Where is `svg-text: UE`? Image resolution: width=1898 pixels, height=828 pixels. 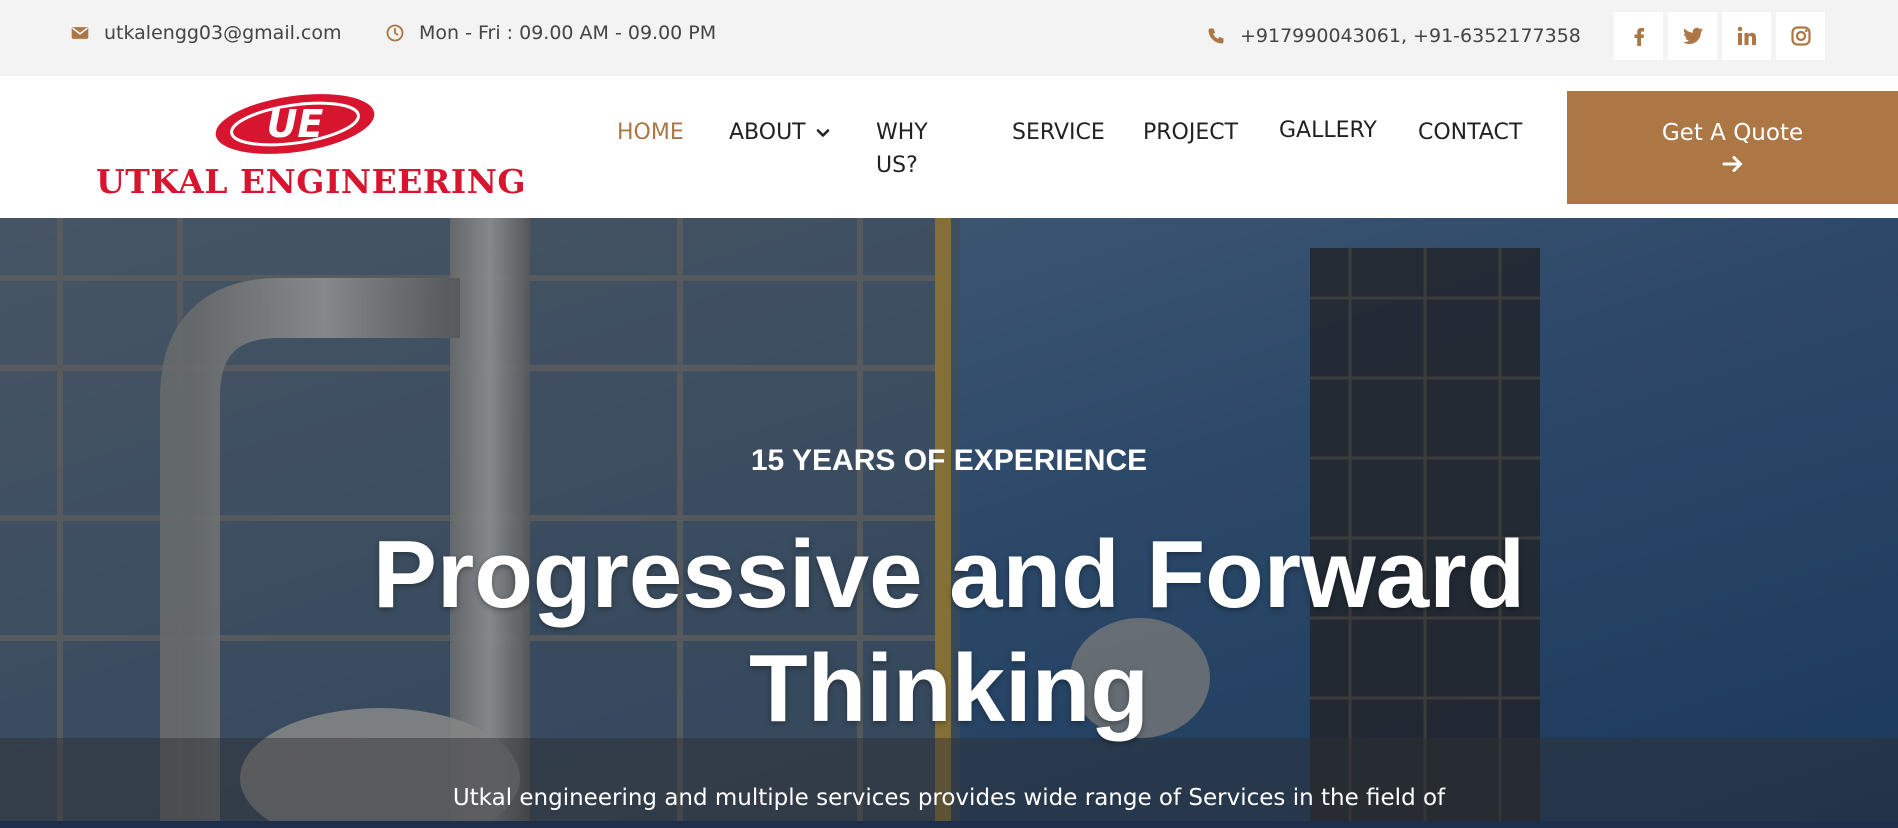 svg-text: UE is located at coordinates (295, 124).